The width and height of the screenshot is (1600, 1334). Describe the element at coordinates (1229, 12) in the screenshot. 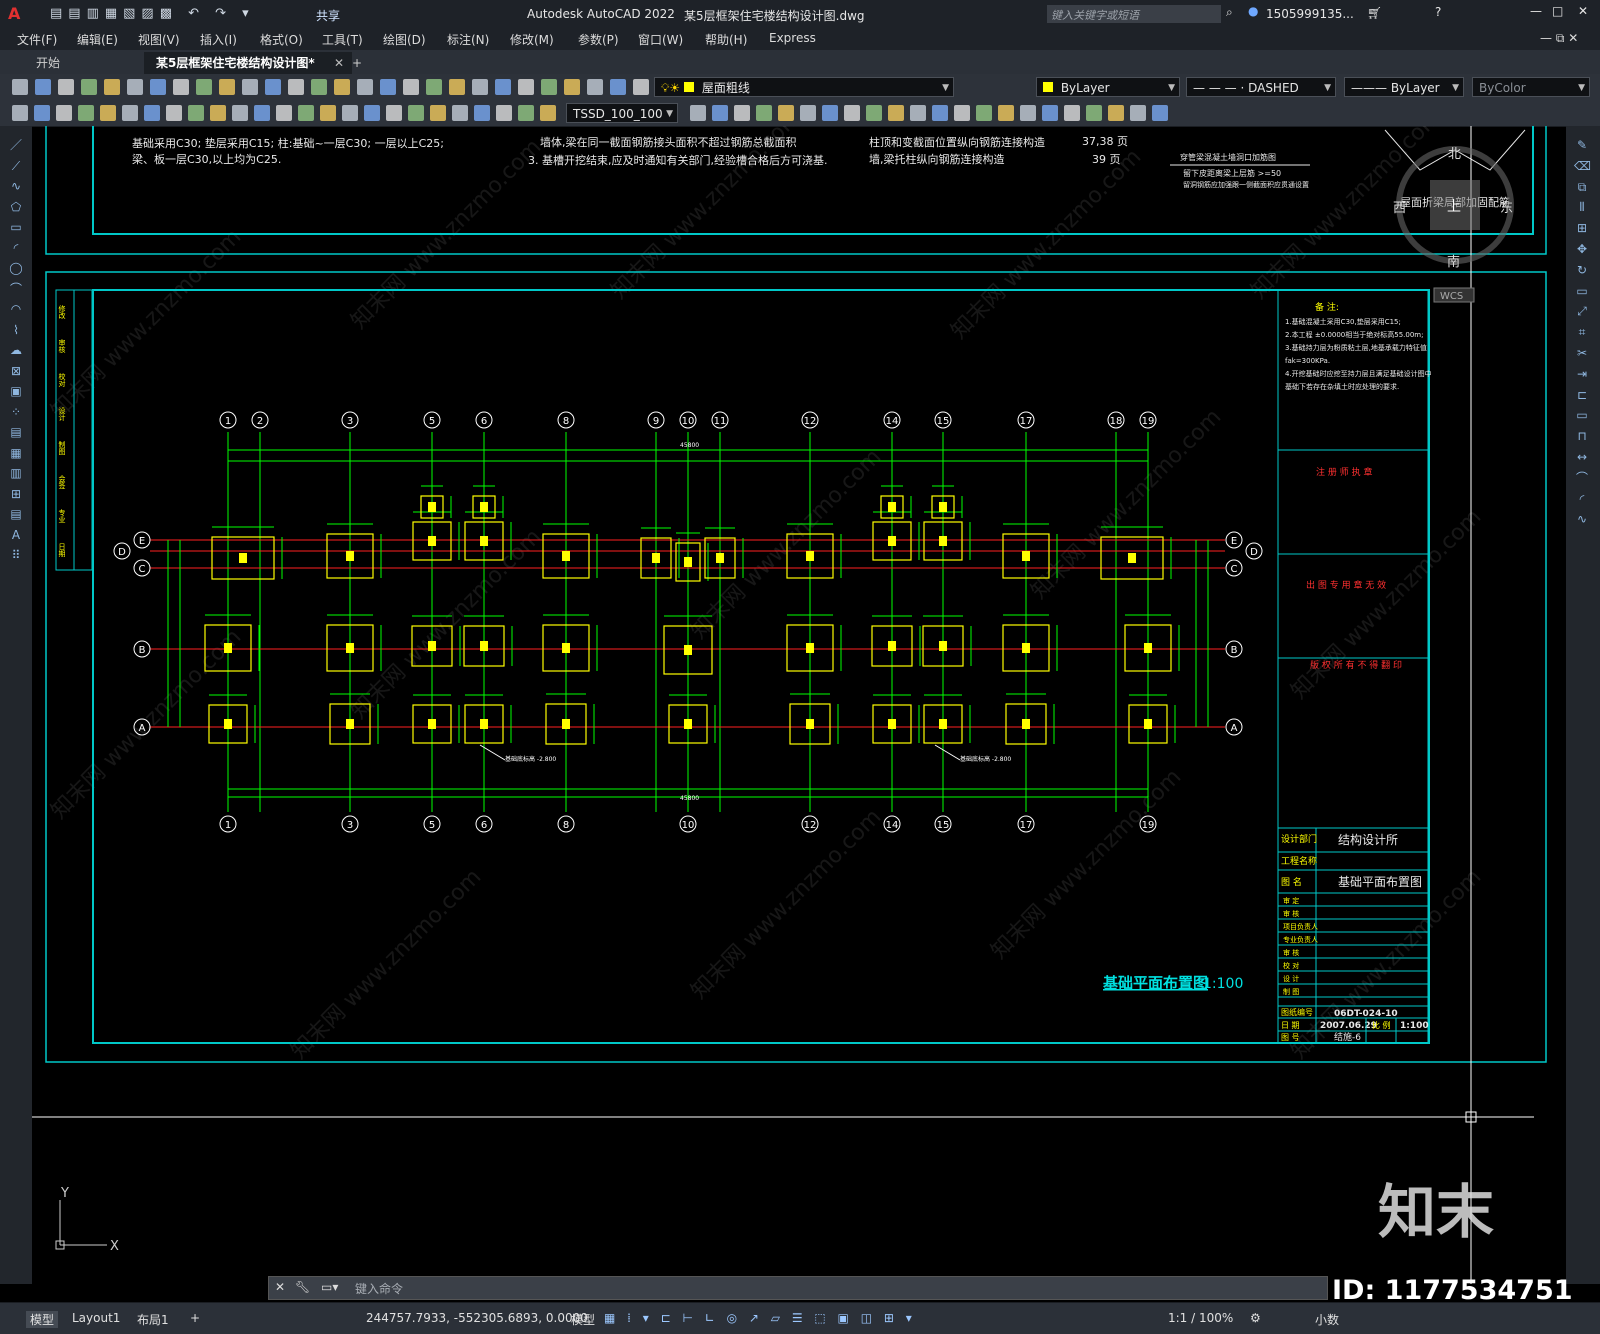

I see `search-icon: ⌕` at that location.